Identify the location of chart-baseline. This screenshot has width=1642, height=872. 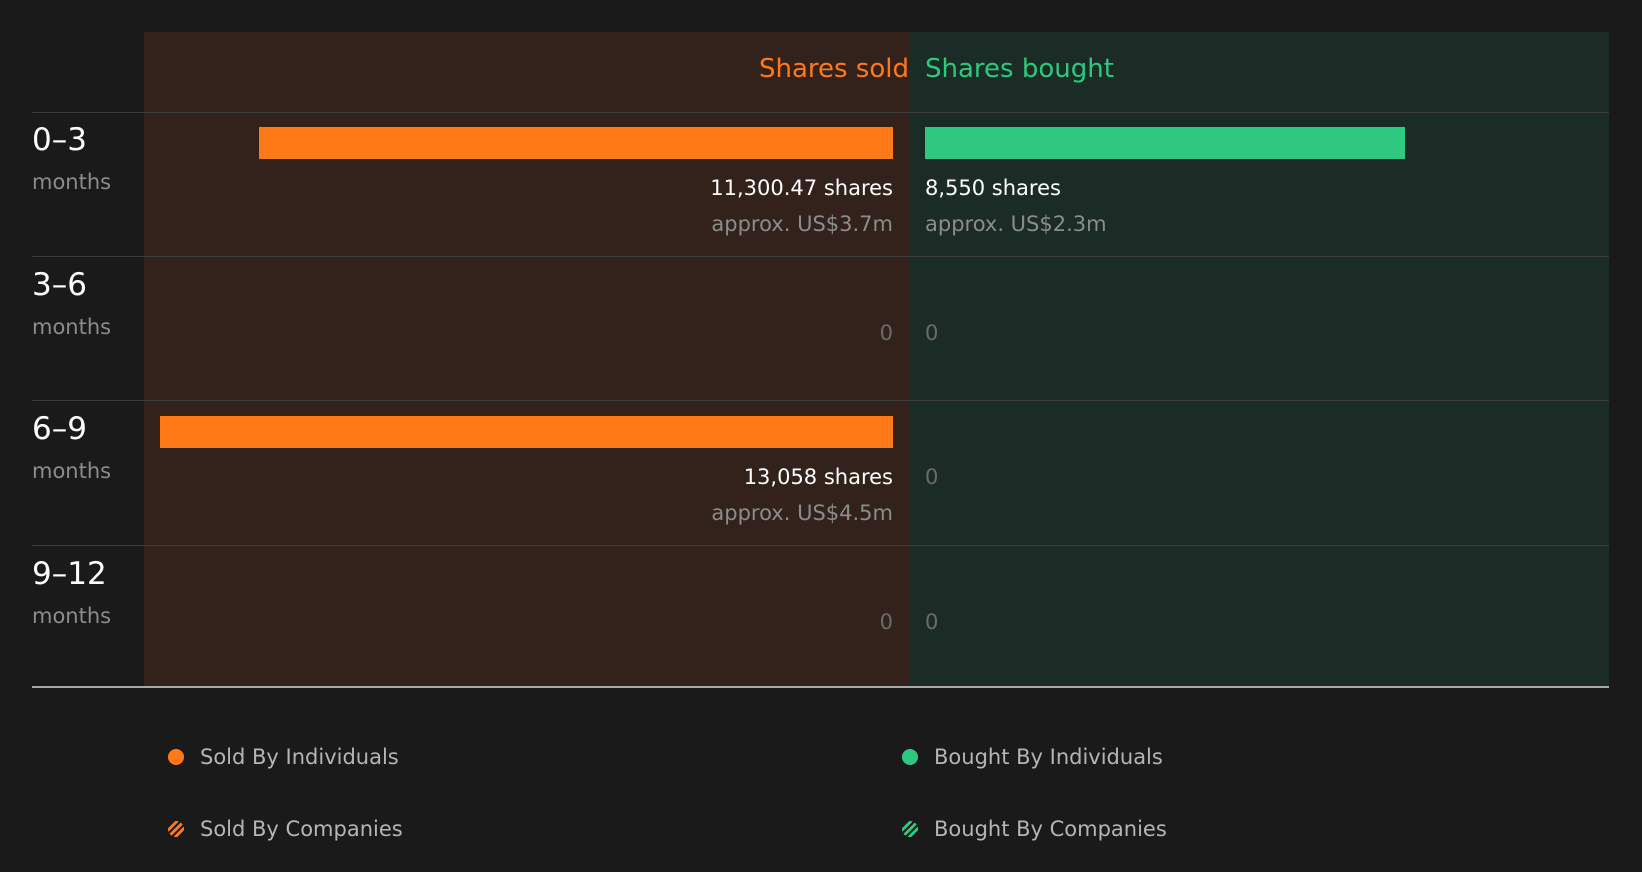
(820, 687).